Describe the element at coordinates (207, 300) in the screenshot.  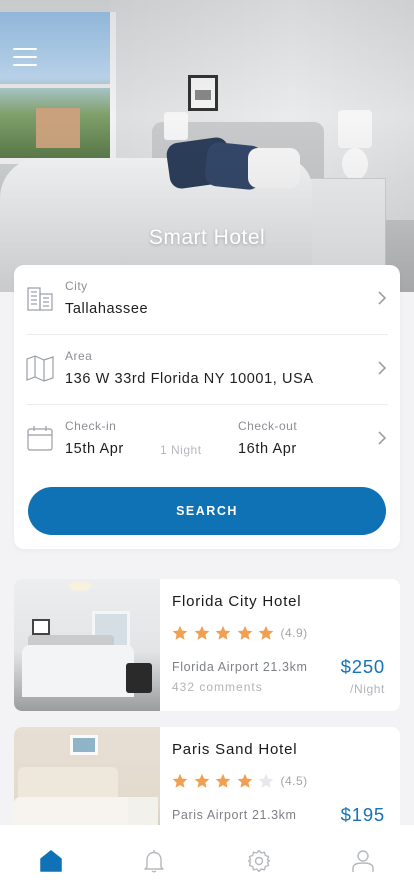
I see `city-field: City Tallahassee` at that location.